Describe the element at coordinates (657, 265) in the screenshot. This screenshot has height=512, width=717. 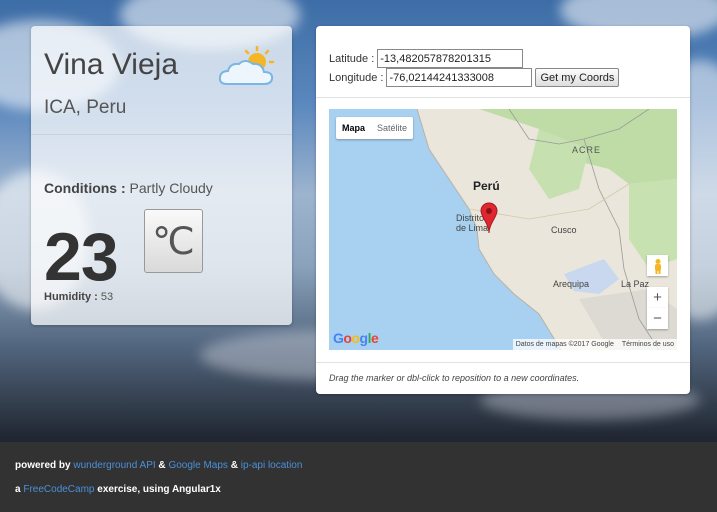
I see `street-view-pegman-icon` at that location.